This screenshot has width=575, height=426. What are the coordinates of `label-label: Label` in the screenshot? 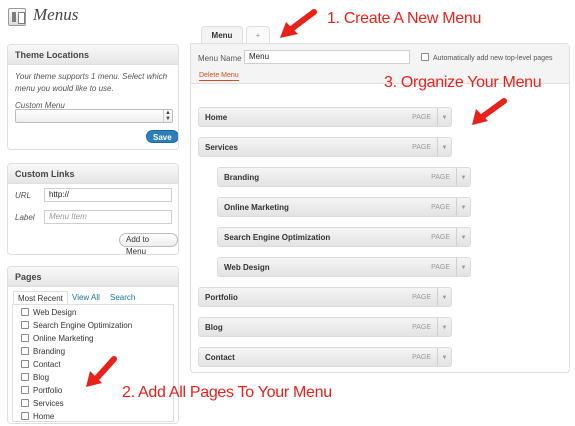 It's located at (25, 217).